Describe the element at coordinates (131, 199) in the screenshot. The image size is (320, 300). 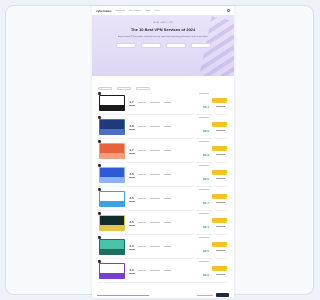
I see `score-block: 4.5` at that location.